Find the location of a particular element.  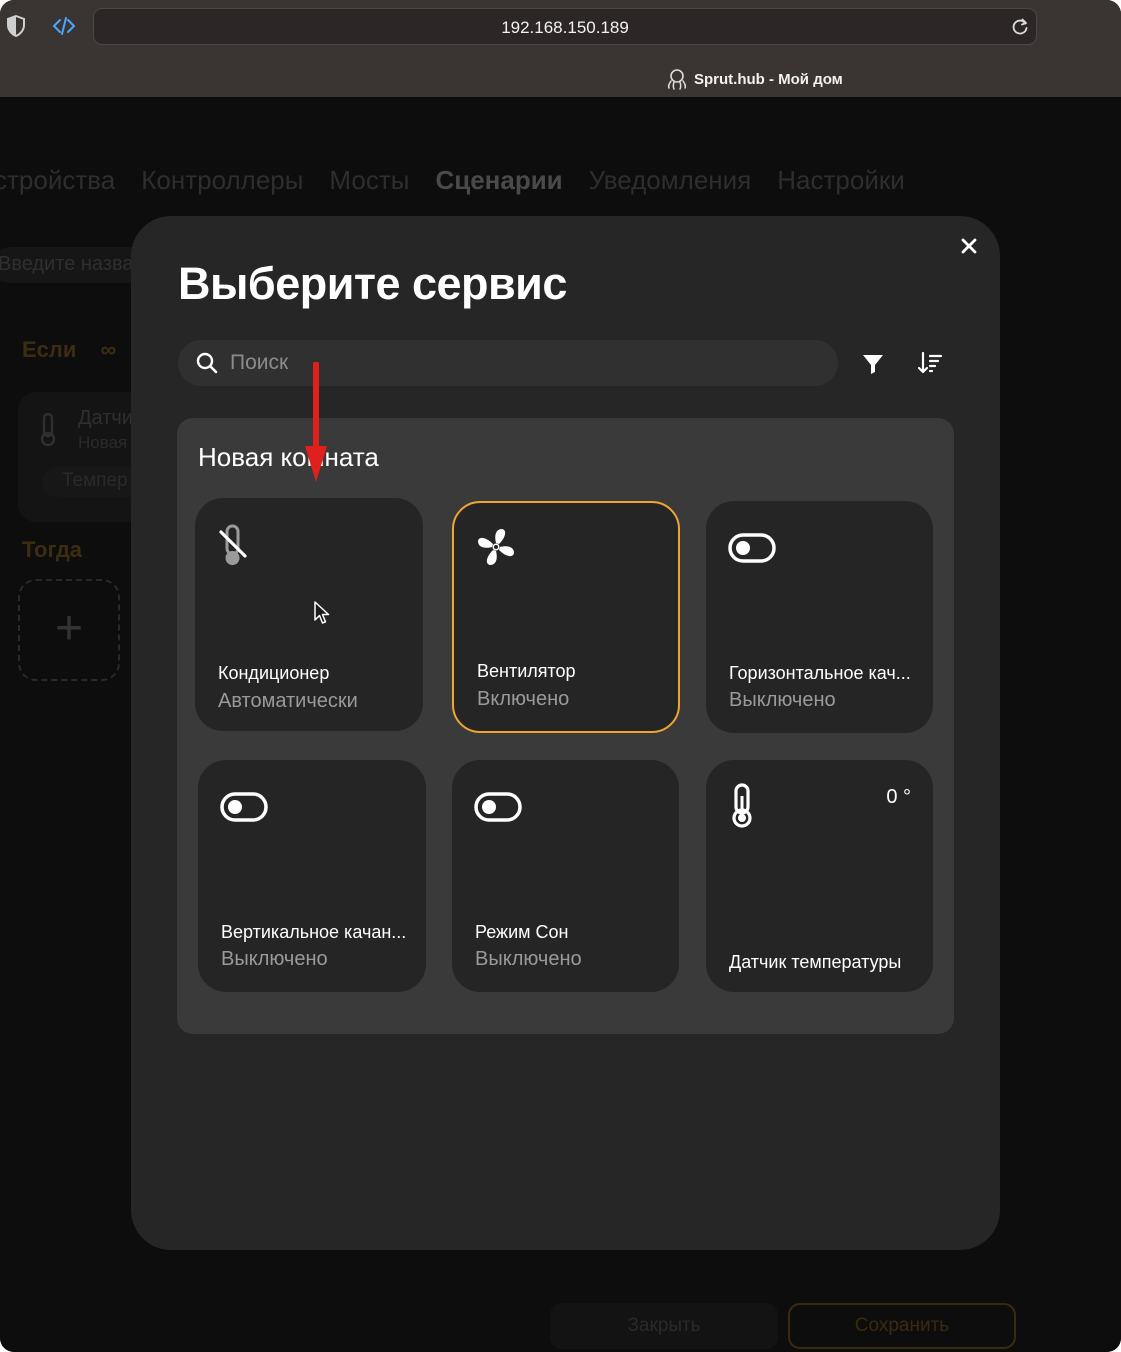

condition-chip: Темпер is located at coordinates (92, 482).